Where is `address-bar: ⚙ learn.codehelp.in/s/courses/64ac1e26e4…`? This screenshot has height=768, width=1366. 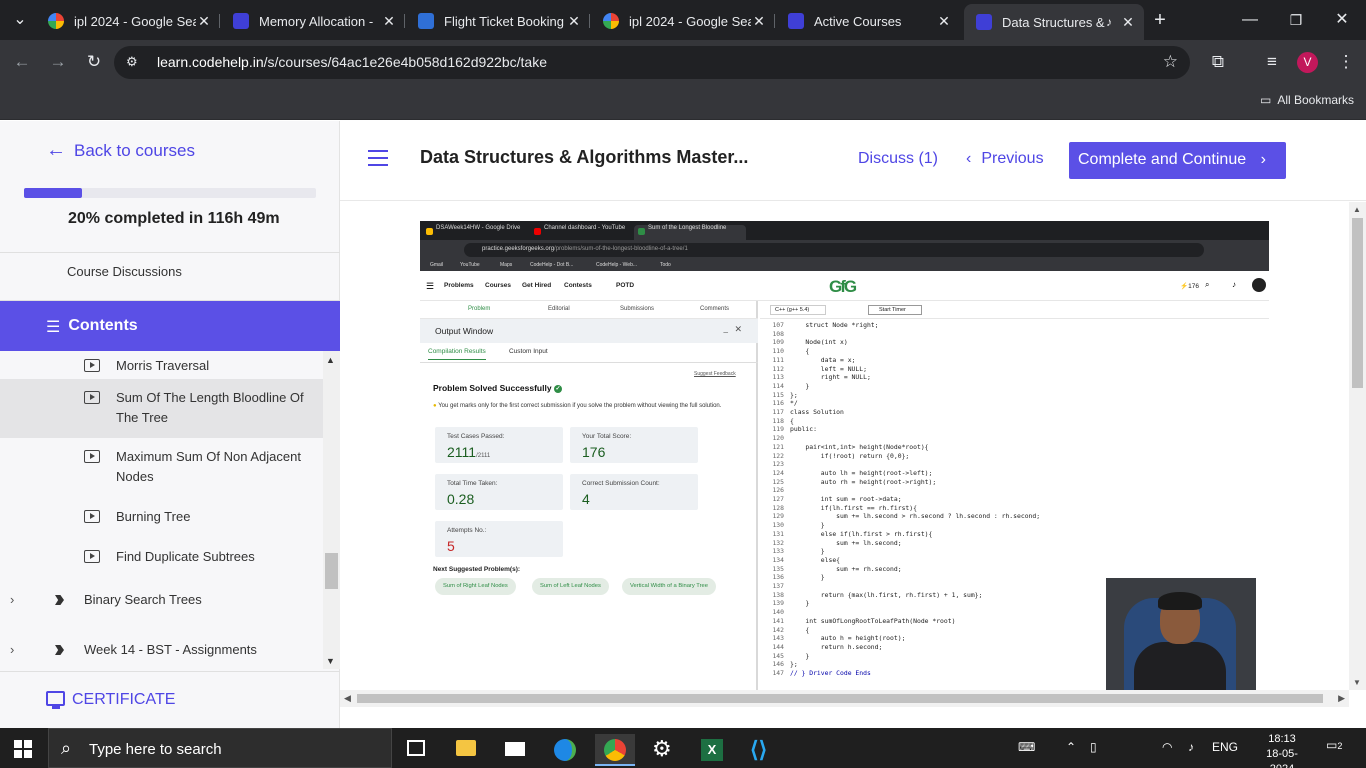
address-bar: ⚙ learn.codehelp.in/s/courses/64ac1e26e4… is located at coordinates (652, 62).